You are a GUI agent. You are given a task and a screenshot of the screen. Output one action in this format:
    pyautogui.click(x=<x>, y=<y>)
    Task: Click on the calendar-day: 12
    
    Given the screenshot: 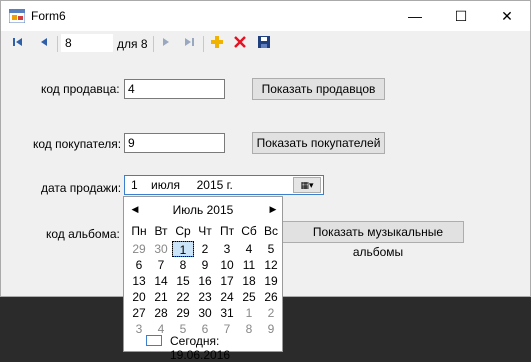 What is the action you would take?
    pyautogui.click(x=271, y=265)
    